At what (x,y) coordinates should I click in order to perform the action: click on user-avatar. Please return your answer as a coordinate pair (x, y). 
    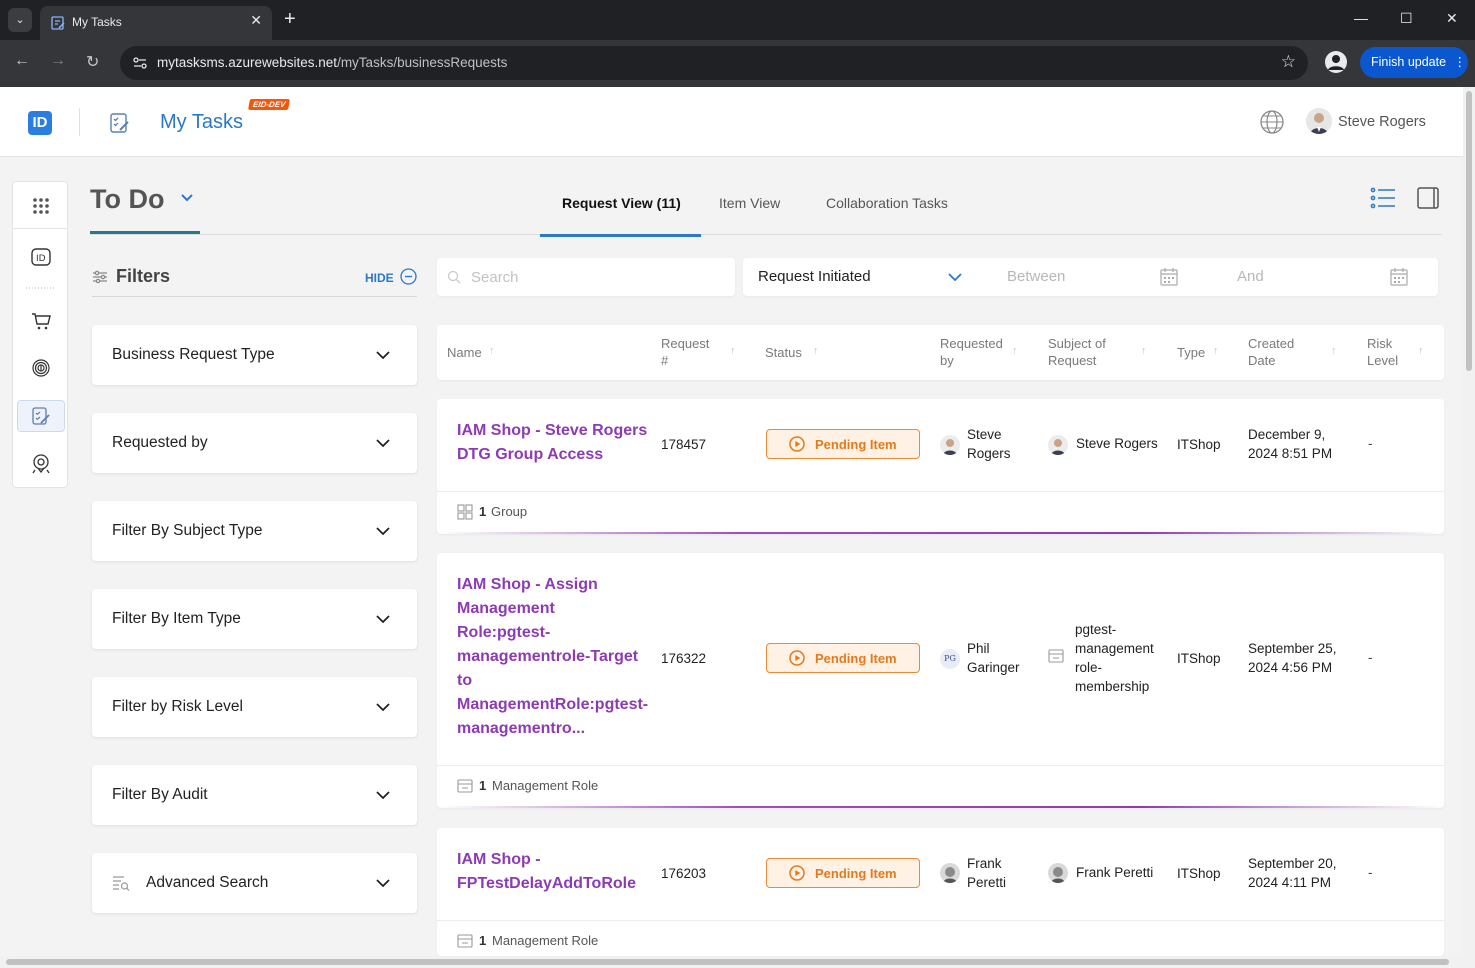
    Looking at the image, I should click on (1319, 121).